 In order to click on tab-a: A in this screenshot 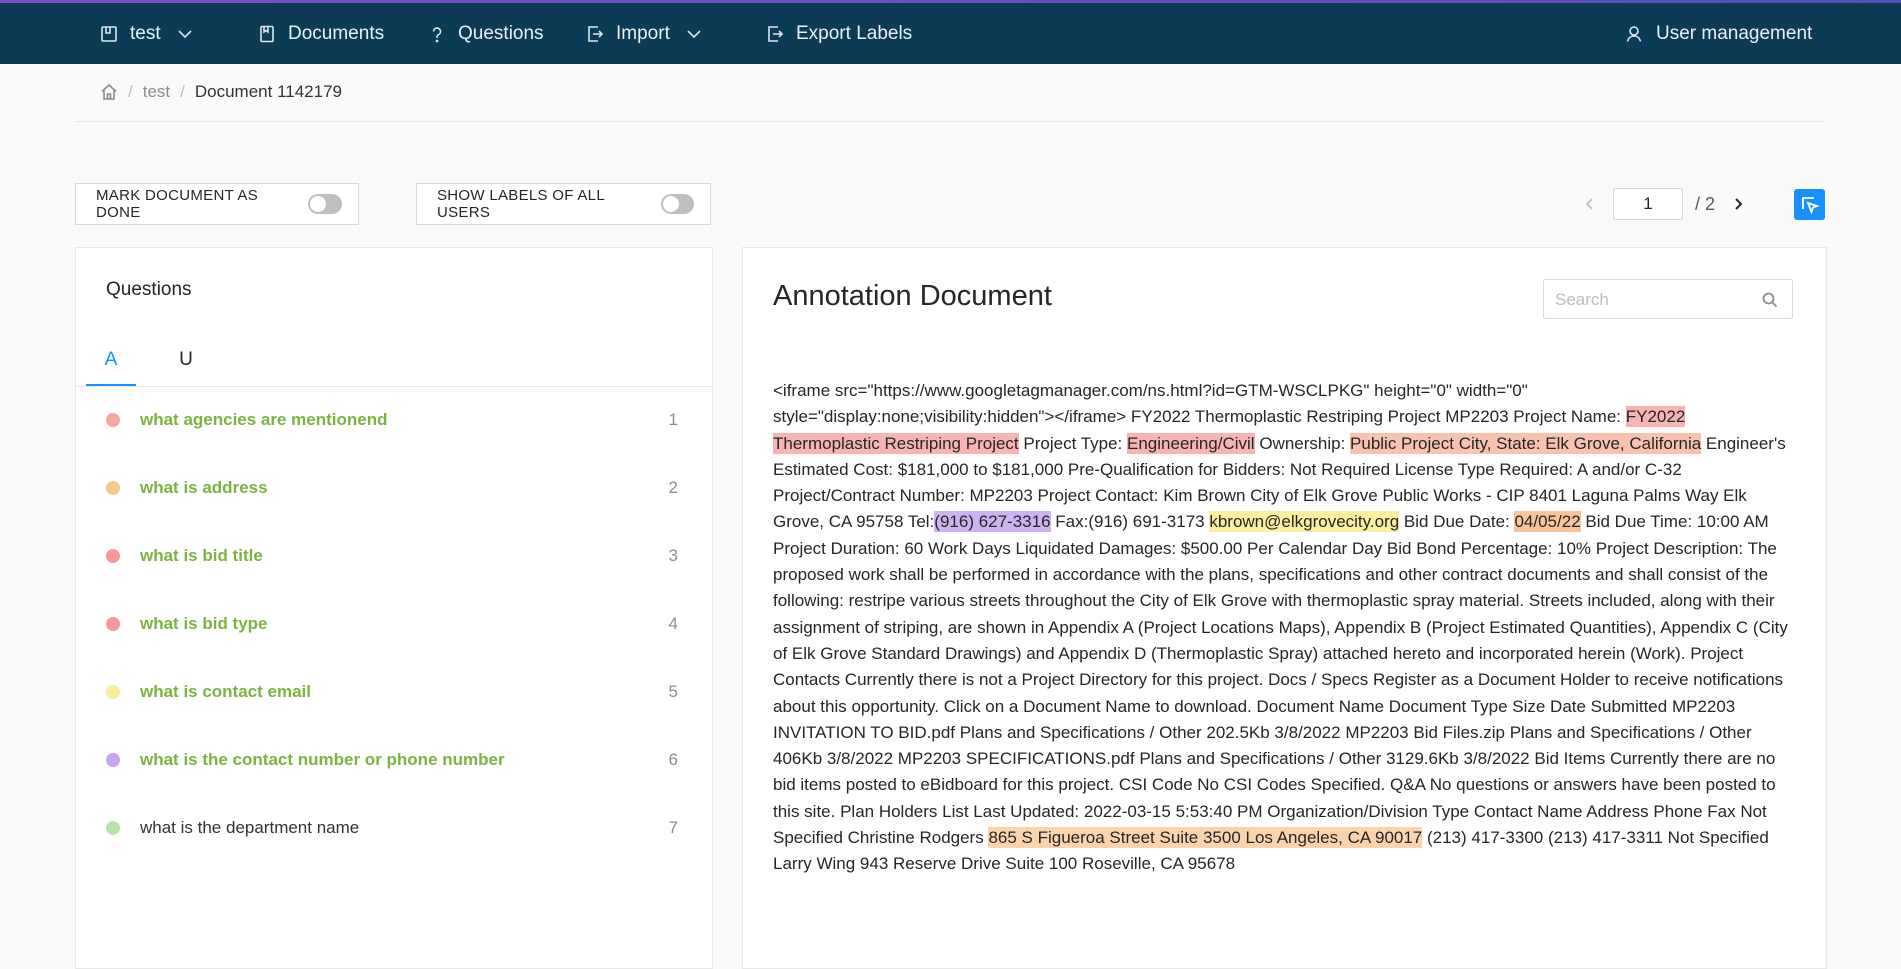, I will do `click(111, 361)`.